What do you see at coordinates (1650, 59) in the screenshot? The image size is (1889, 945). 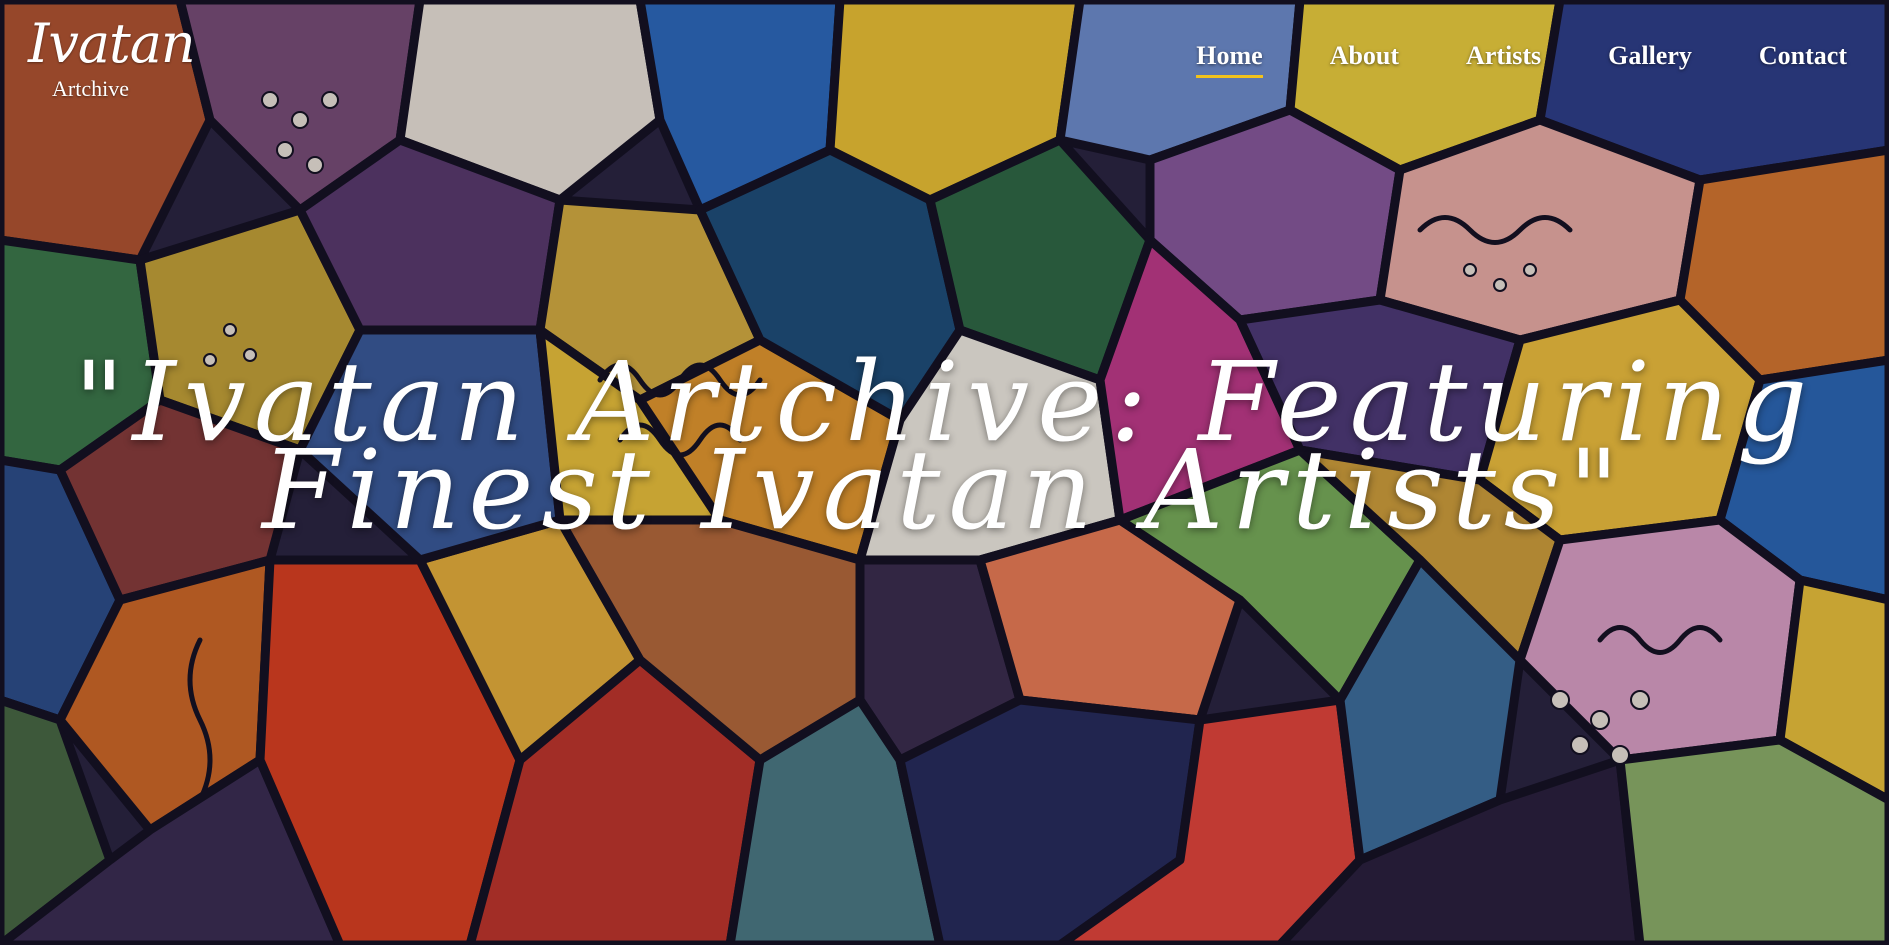 I see `nav-gallery: Gallery` at bounding box center [1650, 59].